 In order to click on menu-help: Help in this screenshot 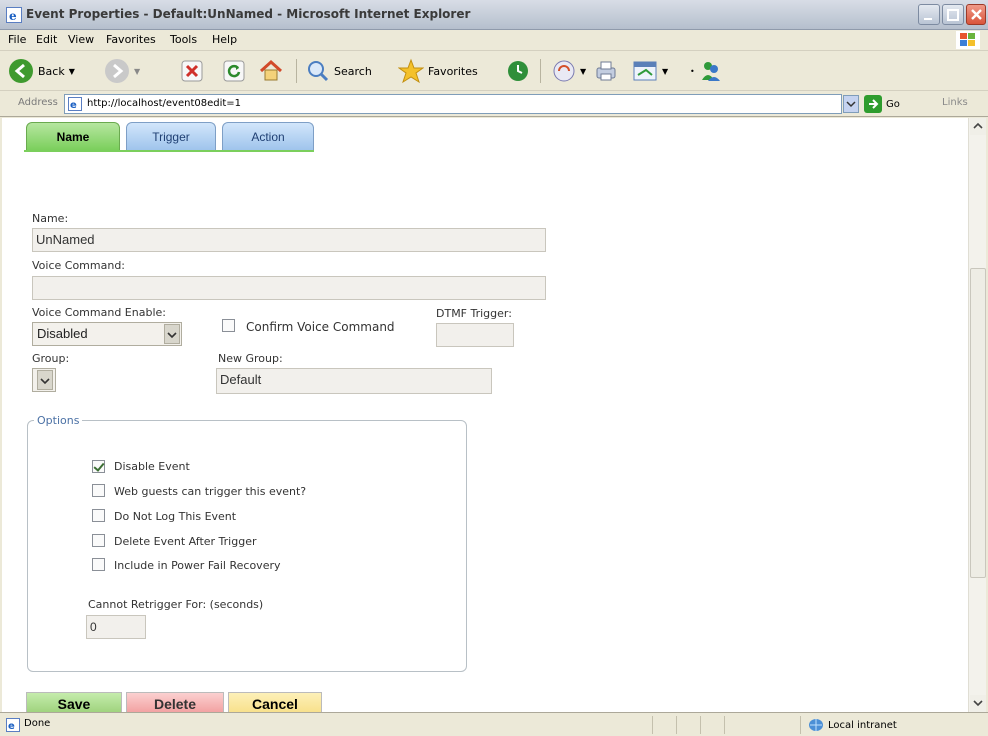, I will do `click(224, 39)`.